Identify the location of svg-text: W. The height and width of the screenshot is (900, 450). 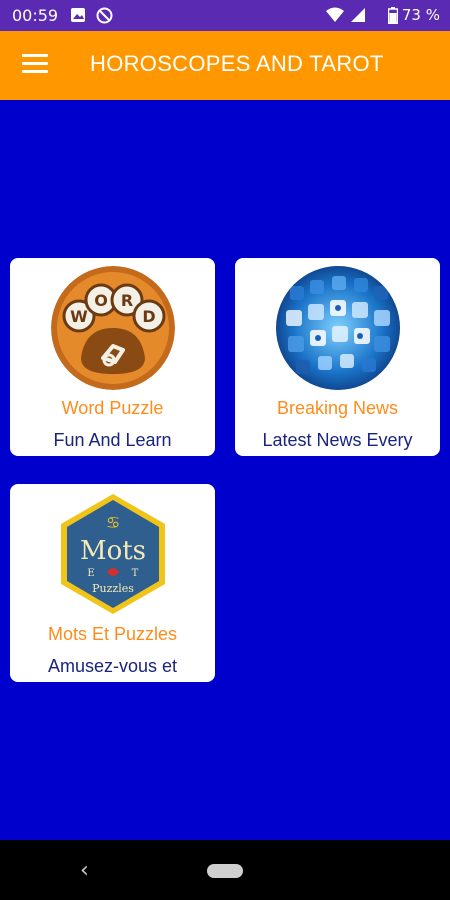
(79, 316).